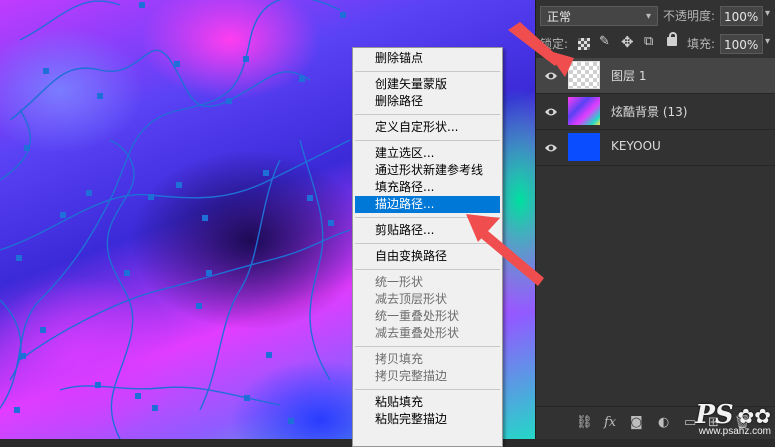 The image size is (775, 447). I want to click on fill-value: 100%, so click(741, 45).